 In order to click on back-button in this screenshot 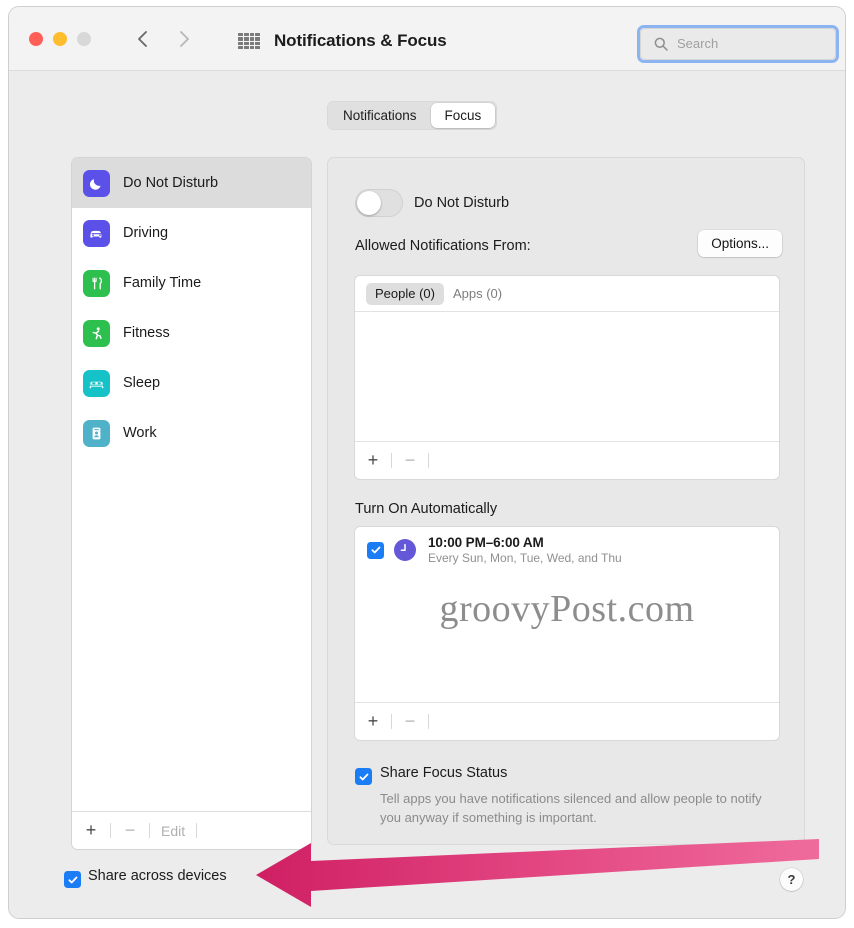, I will do `click(143, 39)`.